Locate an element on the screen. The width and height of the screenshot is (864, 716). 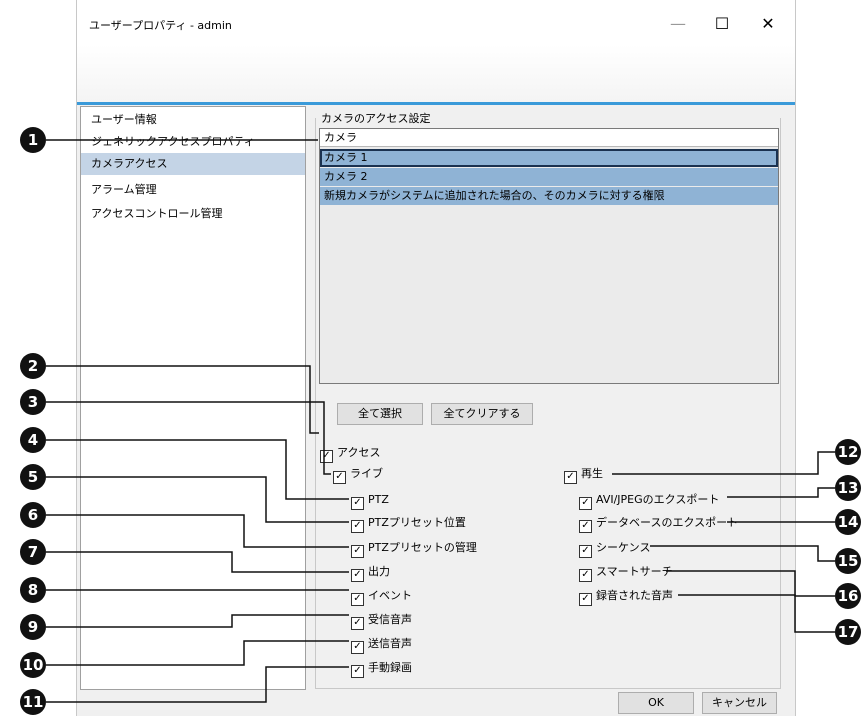
callout-badge: 1 is located at coordinates (33, 140).